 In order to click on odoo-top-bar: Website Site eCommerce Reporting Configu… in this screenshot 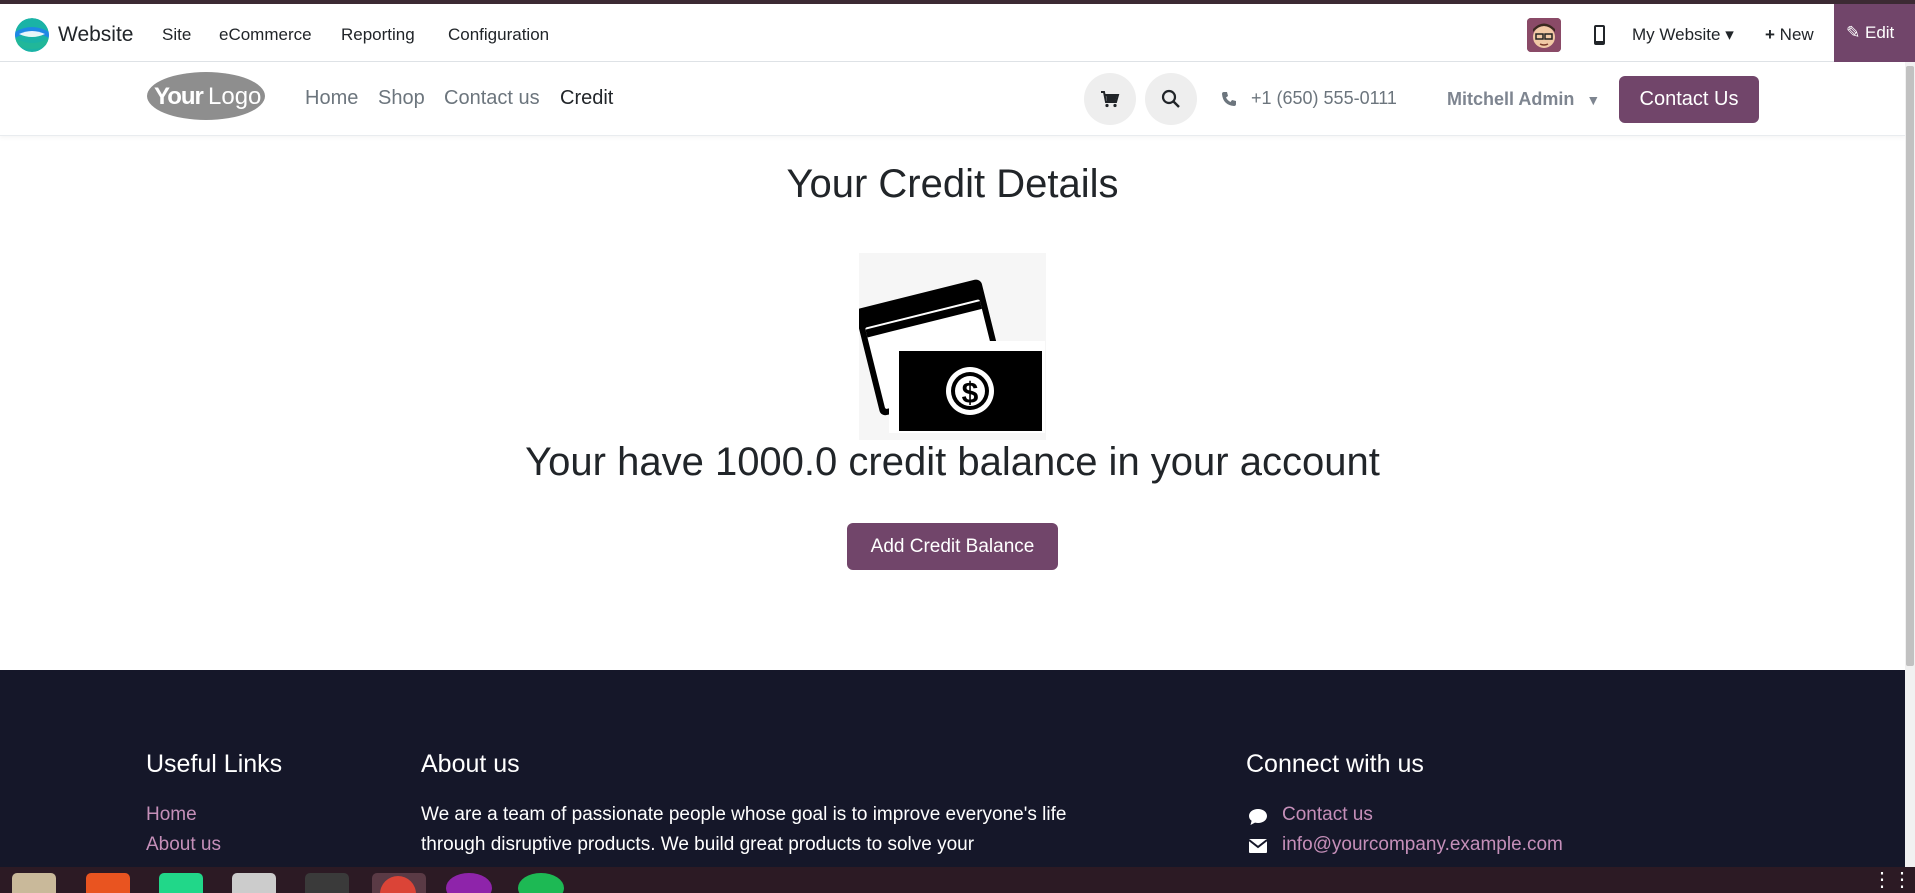, I will do `click(957, 31)`.